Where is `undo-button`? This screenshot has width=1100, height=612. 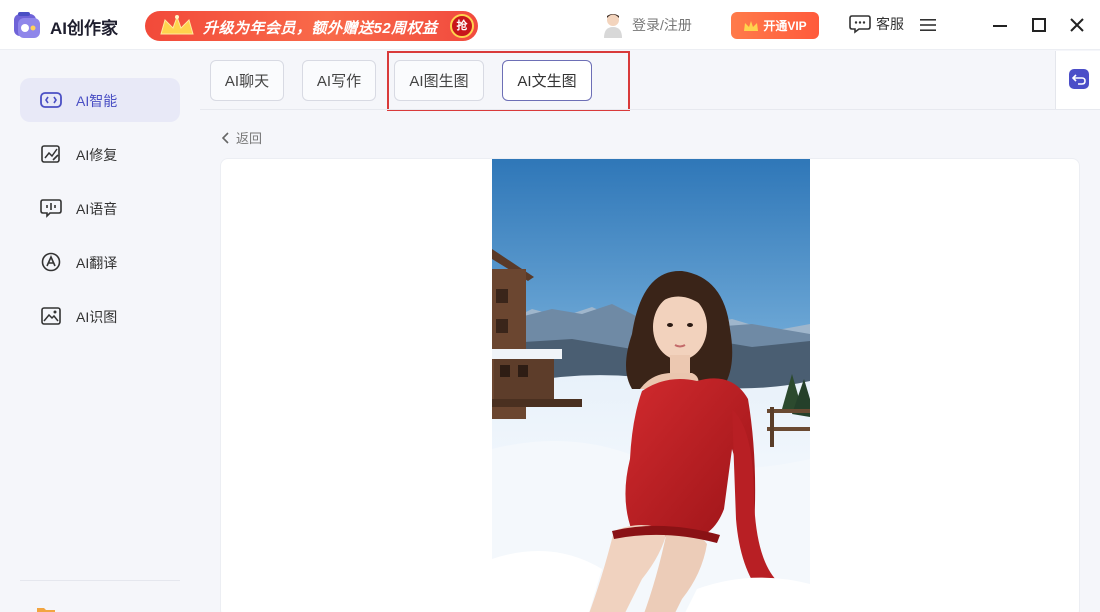
undo-button is located at coordinates (1079, 79).